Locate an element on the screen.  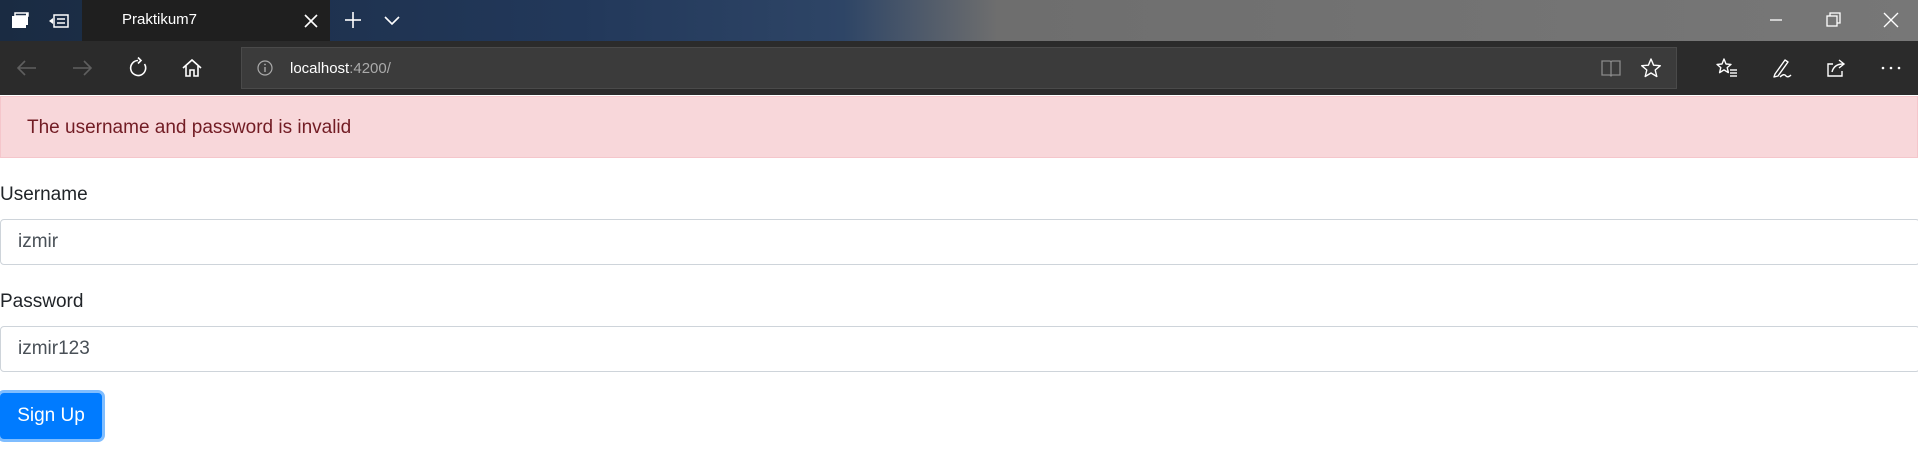
chevron-down-icon is located at coordinates (392, 20).